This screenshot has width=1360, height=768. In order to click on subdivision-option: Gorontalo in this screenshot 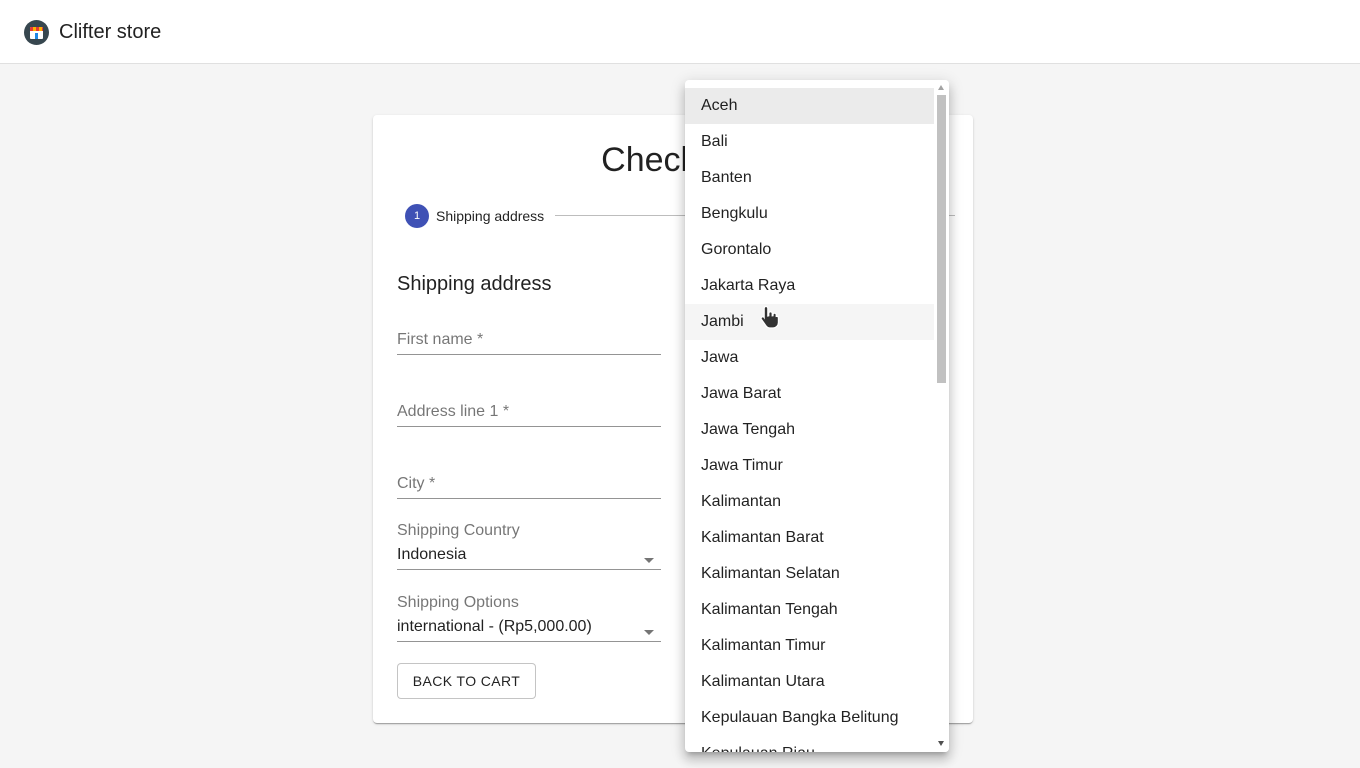, I will do `click(809, 250)`.